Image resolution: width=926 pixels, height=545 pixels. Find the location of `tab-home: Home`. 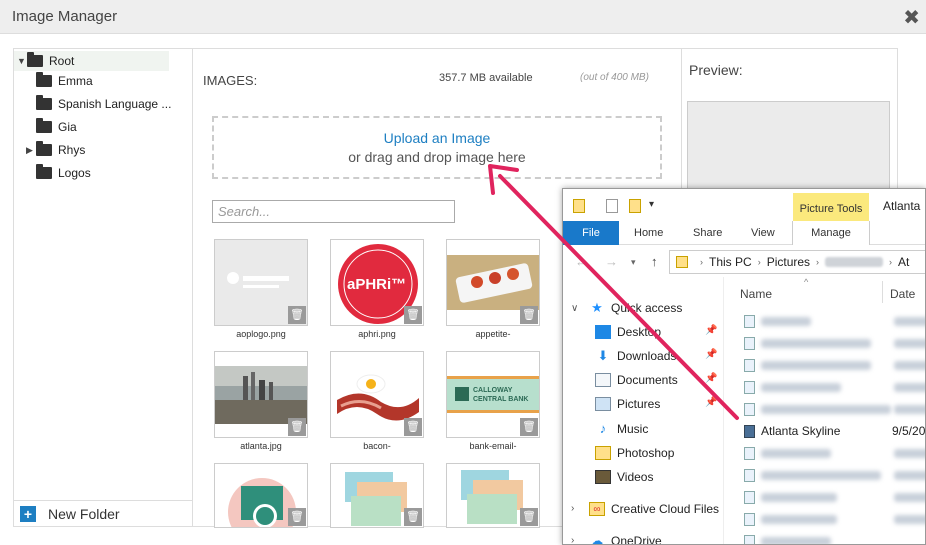

tab-home: Home is located at coordinates (648, 233).